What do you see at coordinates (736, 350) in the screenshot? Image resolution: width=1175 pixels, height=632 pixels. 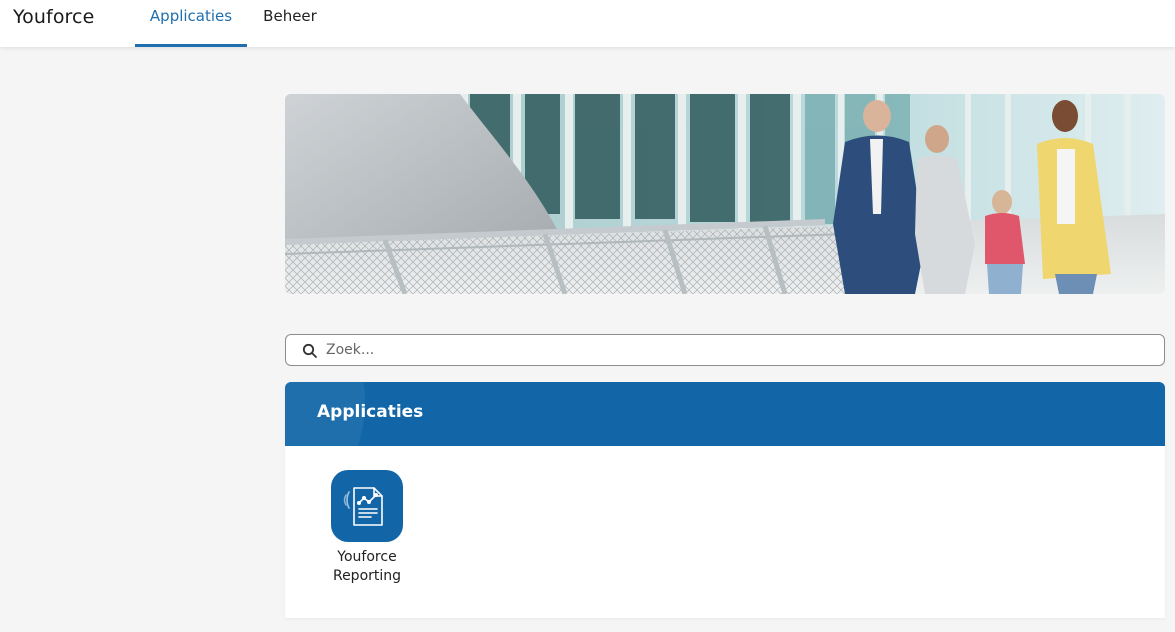 I see `search-input` at bounding box center [736, 350].